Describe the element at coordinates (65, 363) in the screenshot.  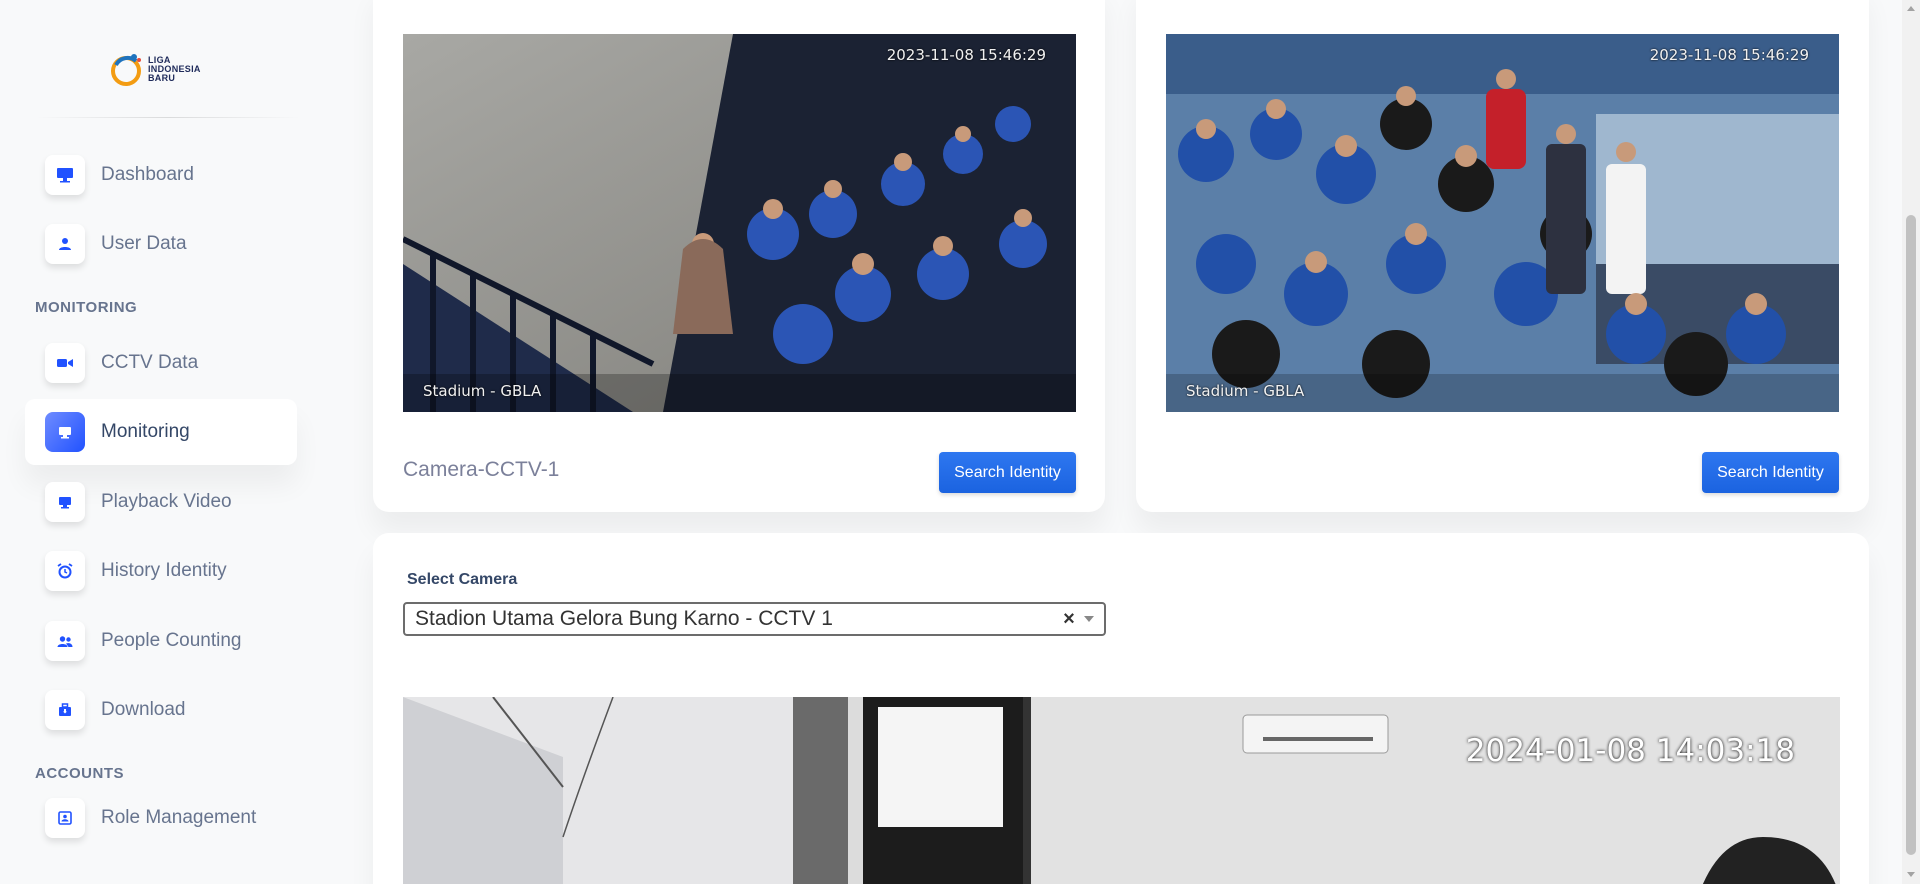
I see `video-camera-icon` at that location.